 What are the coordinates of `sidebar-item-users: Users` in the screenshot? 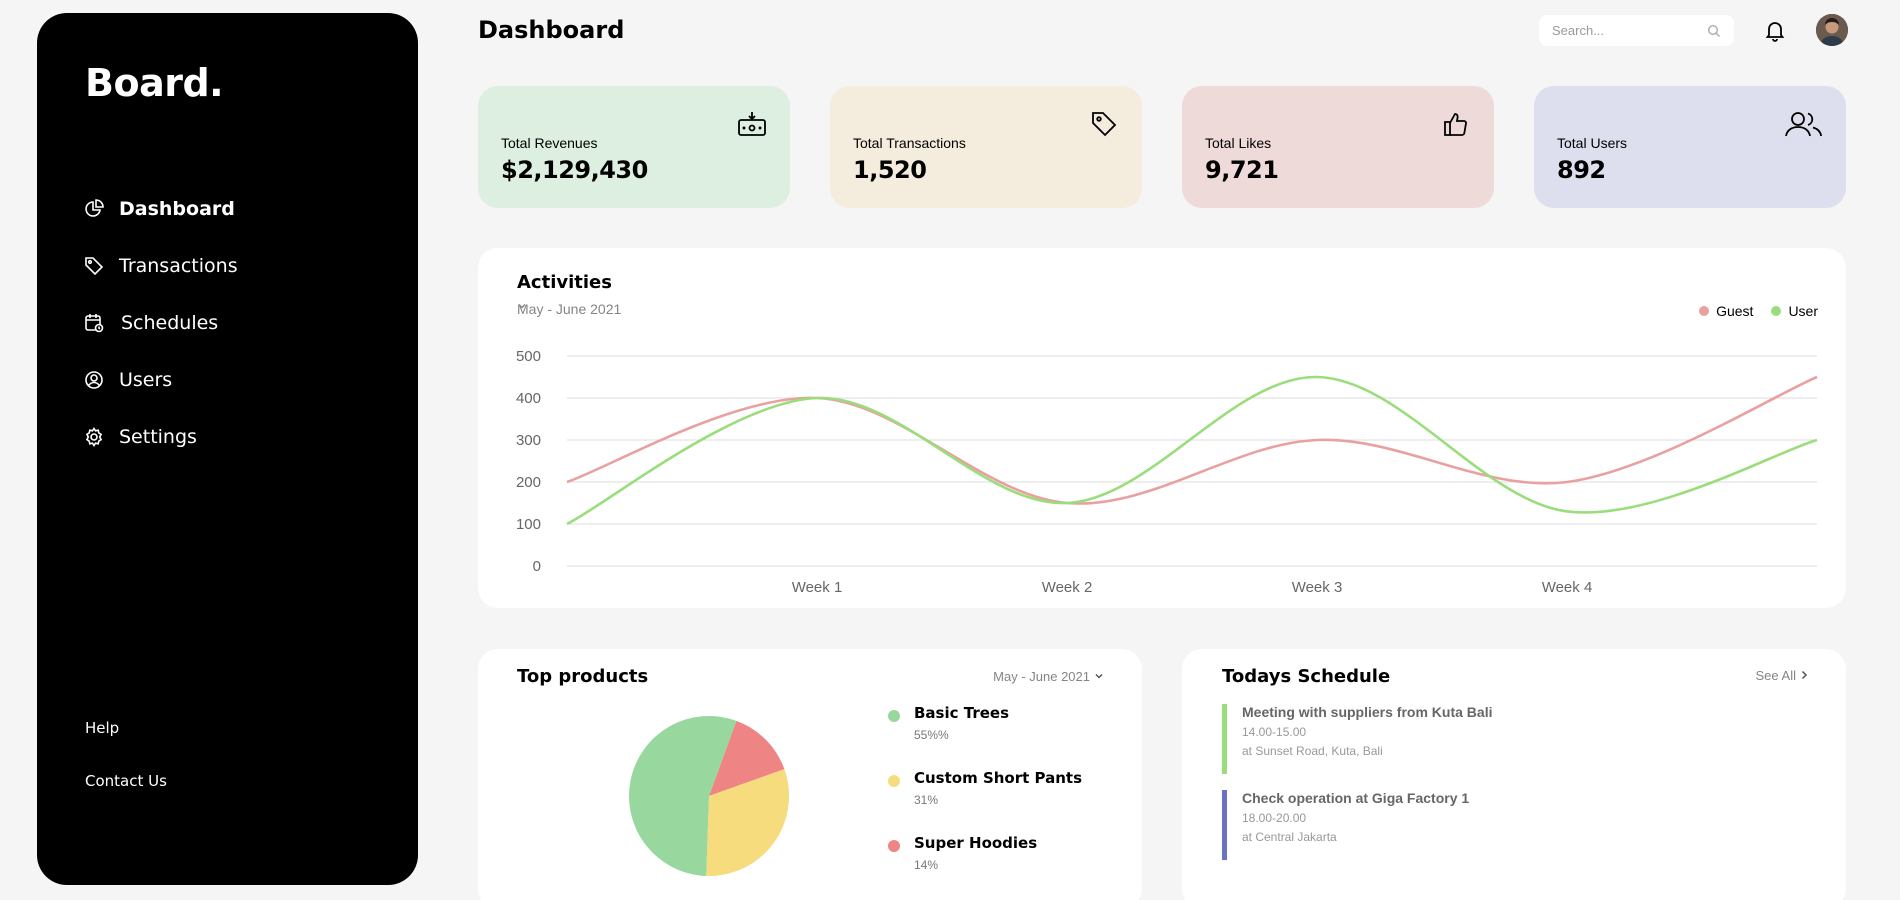 It's located at (160, 379).